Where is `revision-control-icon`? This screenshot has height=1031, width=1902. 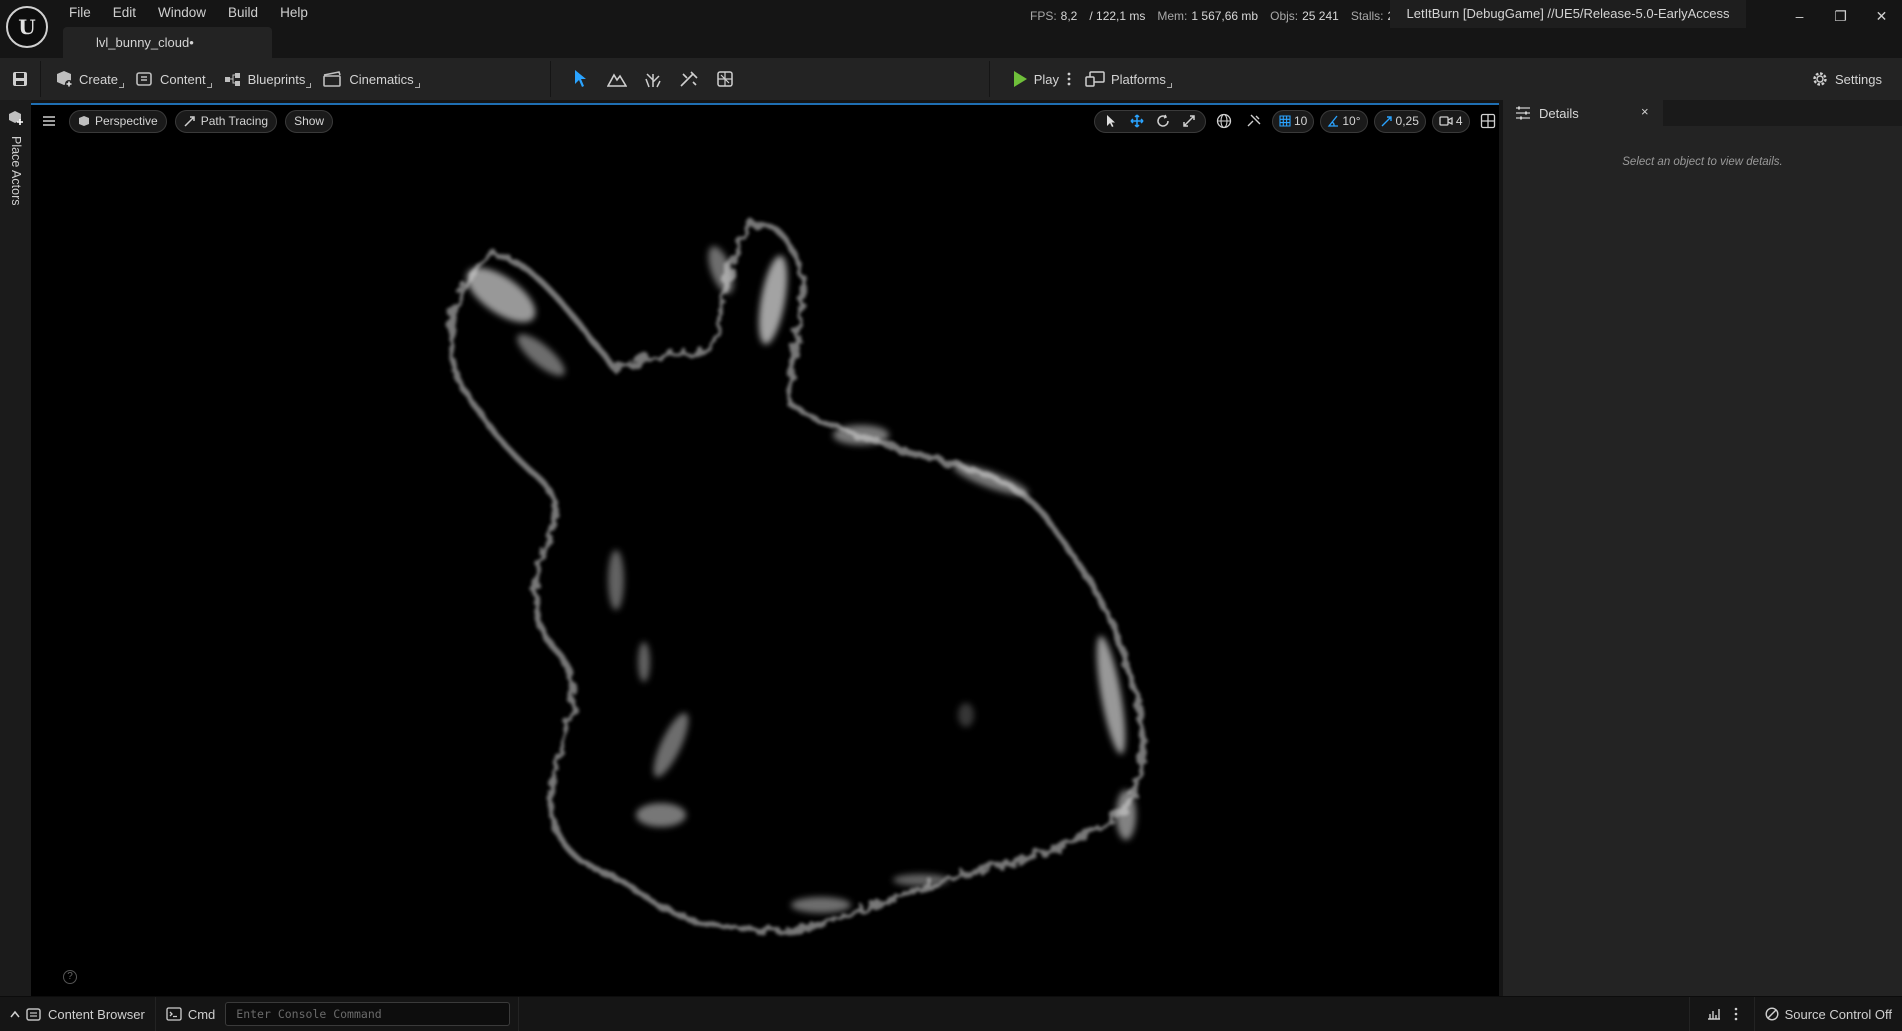
revision-control-icon is located at coordinates (1714, 1014).